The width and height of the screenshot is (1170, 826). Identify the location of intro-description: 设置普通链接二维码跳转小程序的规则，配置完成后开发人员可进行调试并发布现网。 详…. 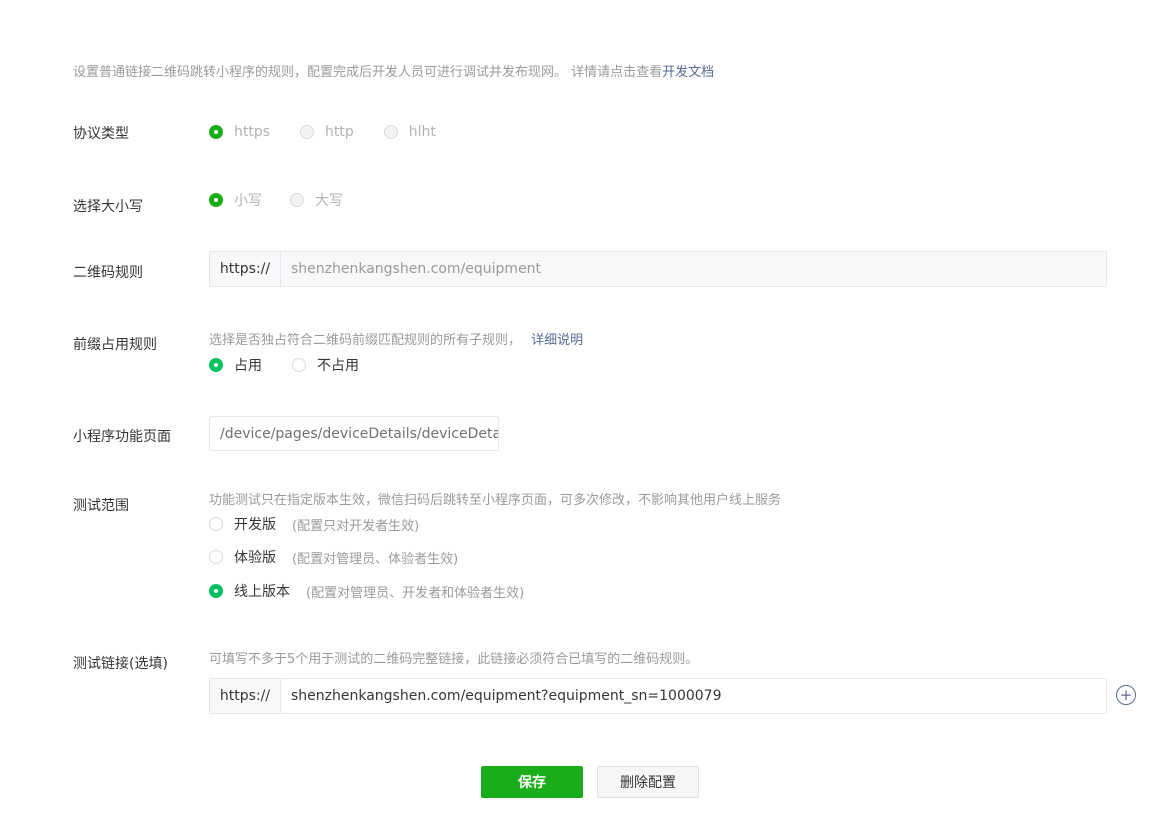
(368, 72).